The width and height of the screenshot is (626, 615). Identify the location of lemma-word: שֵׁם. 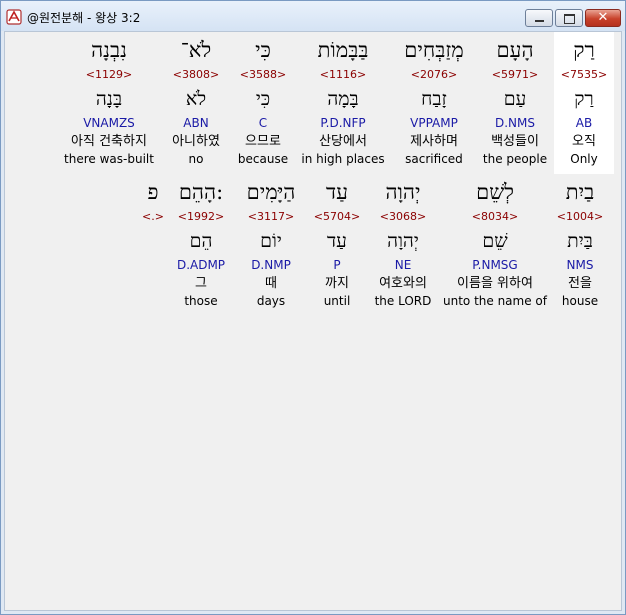
(495, 241).